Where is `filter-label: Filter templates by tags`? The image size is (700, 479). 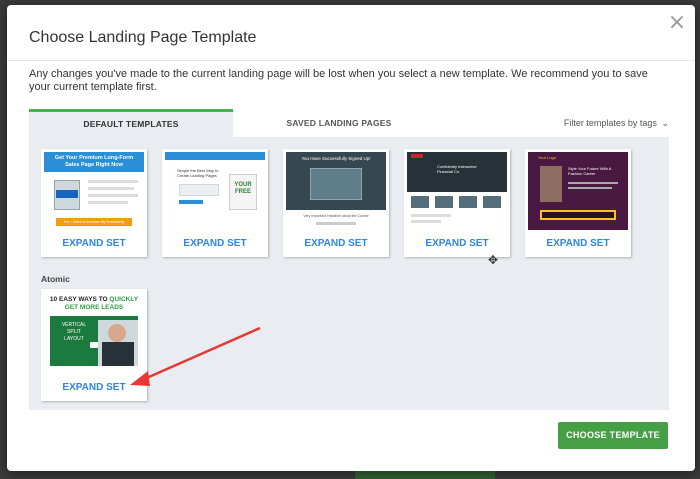 filter-label: Filter templates by tags is located at coordinates (610, 123).